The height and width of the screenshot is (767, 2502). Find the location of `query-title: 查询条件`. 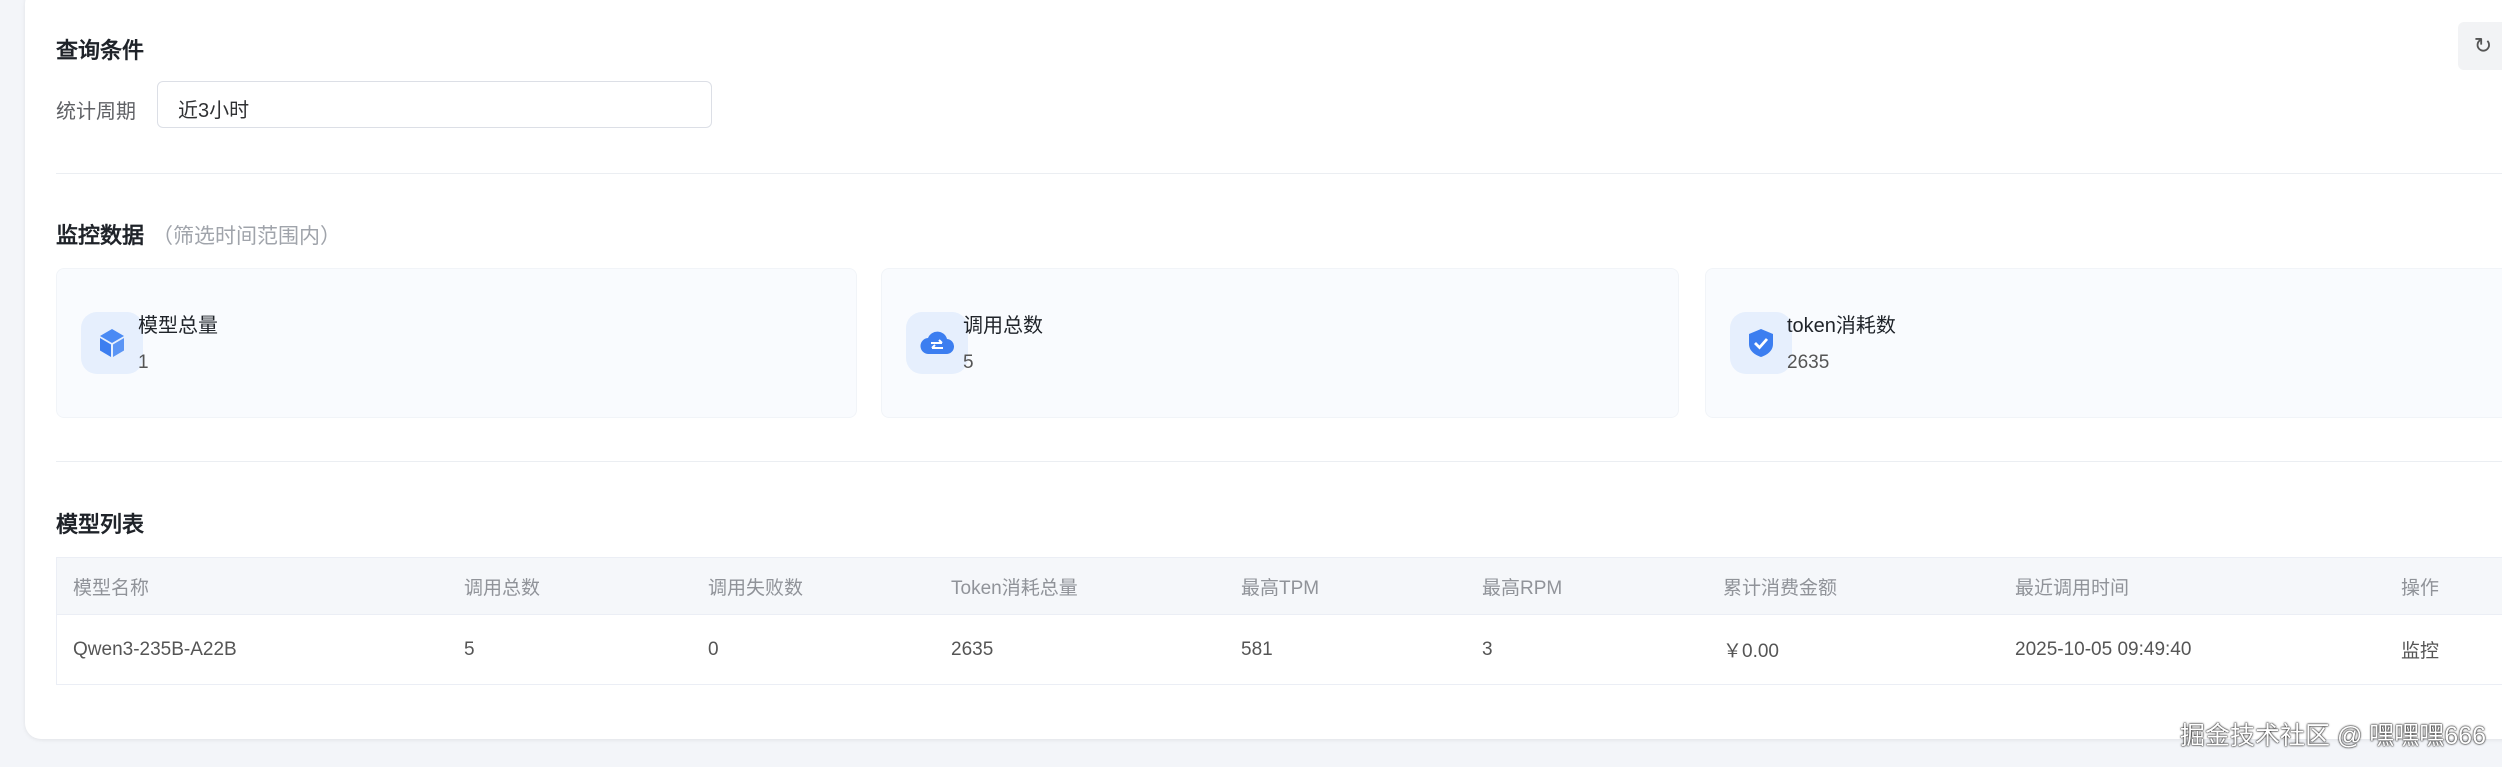

query-title: 查询条件 is located at coordinates (100, 50).